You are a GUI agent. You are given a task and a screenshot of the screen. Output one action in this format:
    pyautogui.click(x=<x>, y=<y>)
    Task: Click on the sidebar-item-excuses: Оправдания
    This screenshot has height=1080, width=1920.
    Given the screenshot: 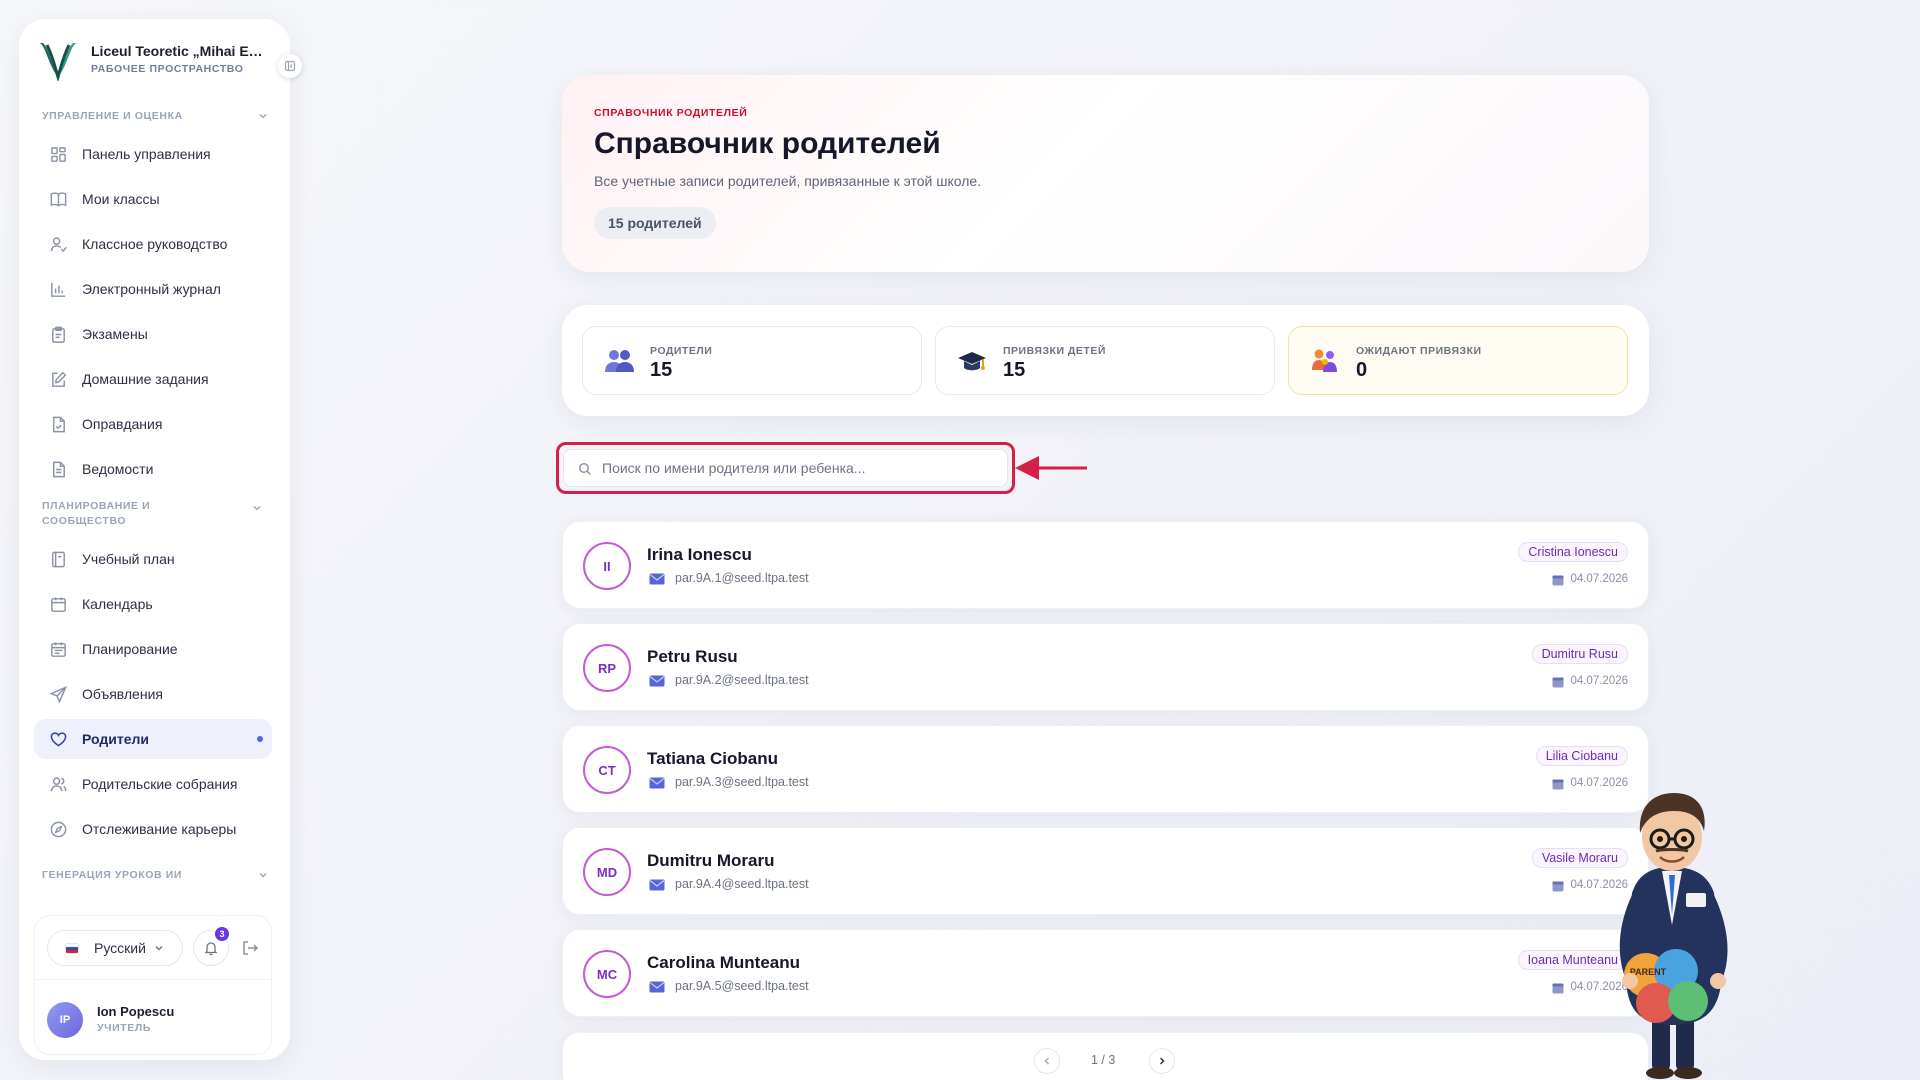 What is the action you would take?
    pyautogui.click(x=153, y=424)
    